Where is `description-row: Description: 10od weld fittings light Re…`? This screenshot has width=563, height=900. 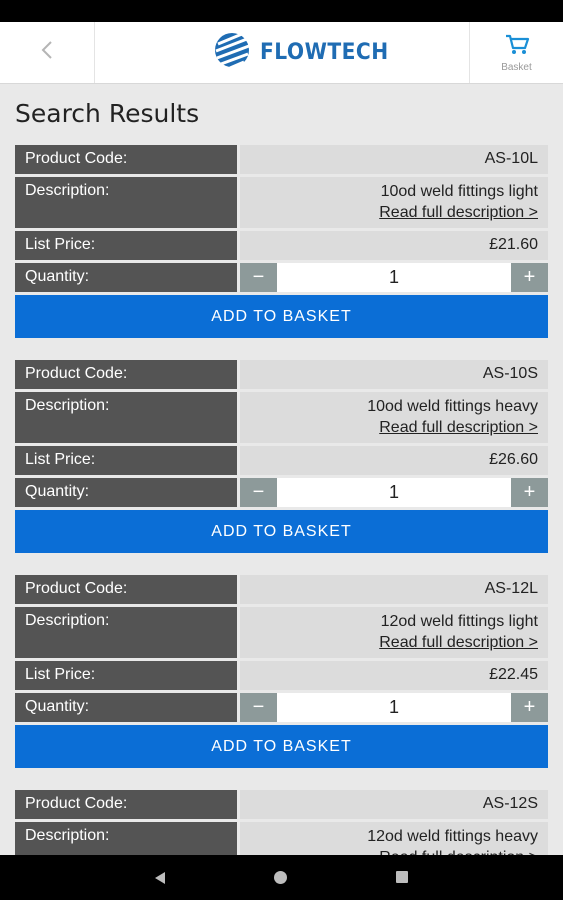
description-row: Description: 10od weld fittings light Re… is located at coordinates (281, 202).